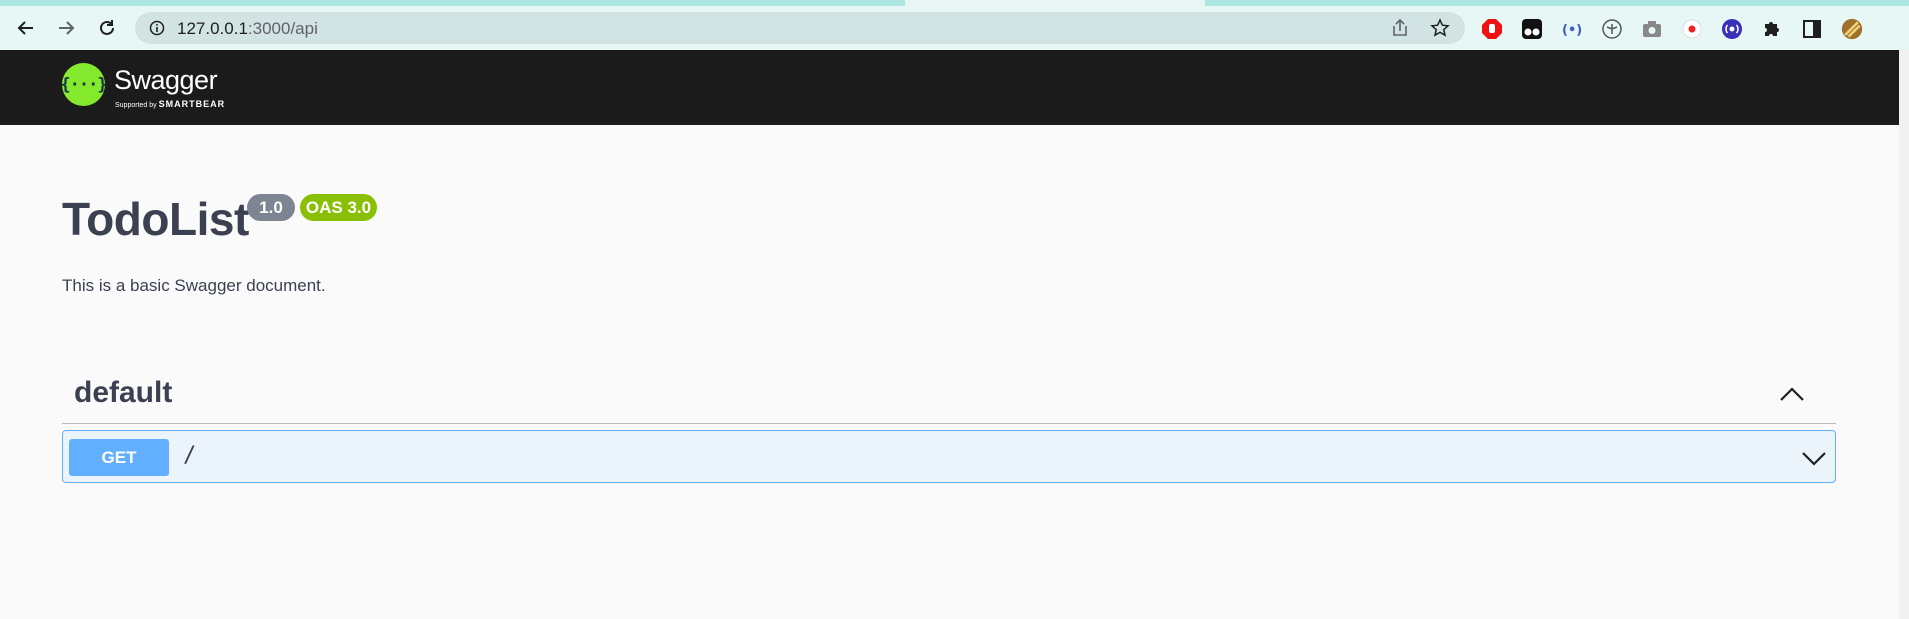 The height and width of the screenshot is (619, 1909). Describe the element at coordinates (194, 285) in the screenshot. I see `api-description: This is a basic Swagger document.` at that location.